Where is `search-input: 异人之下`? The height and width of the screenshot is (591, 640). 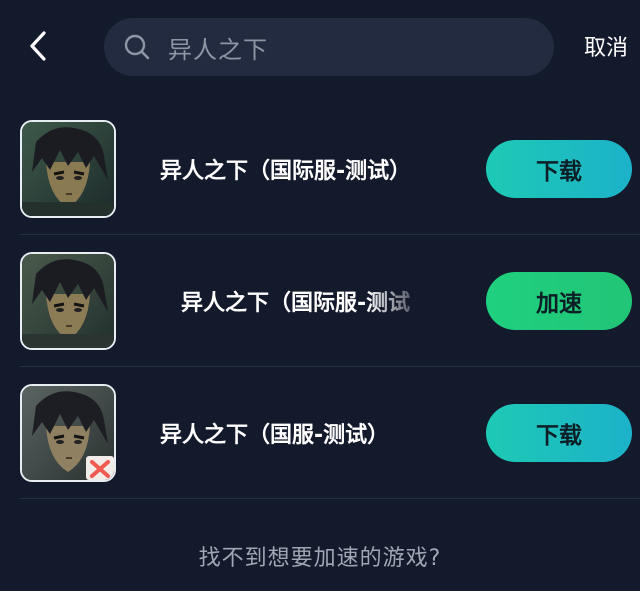
search-input: 异人之下 is located at coordinates (329, 47).